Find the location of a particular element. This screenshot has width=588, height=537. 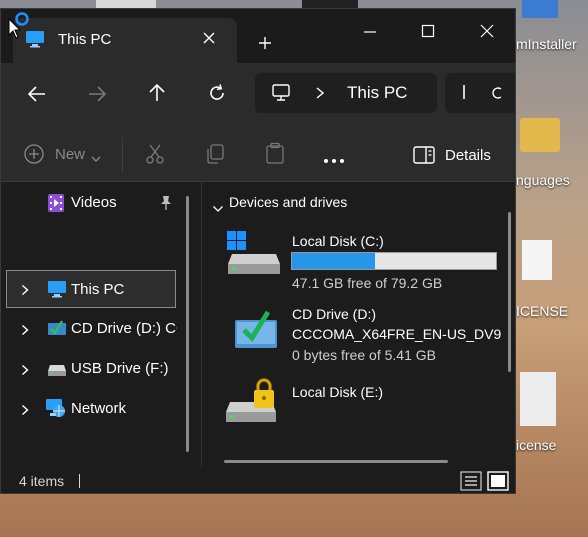

minimize-icon is located at coordinates (370, 34).